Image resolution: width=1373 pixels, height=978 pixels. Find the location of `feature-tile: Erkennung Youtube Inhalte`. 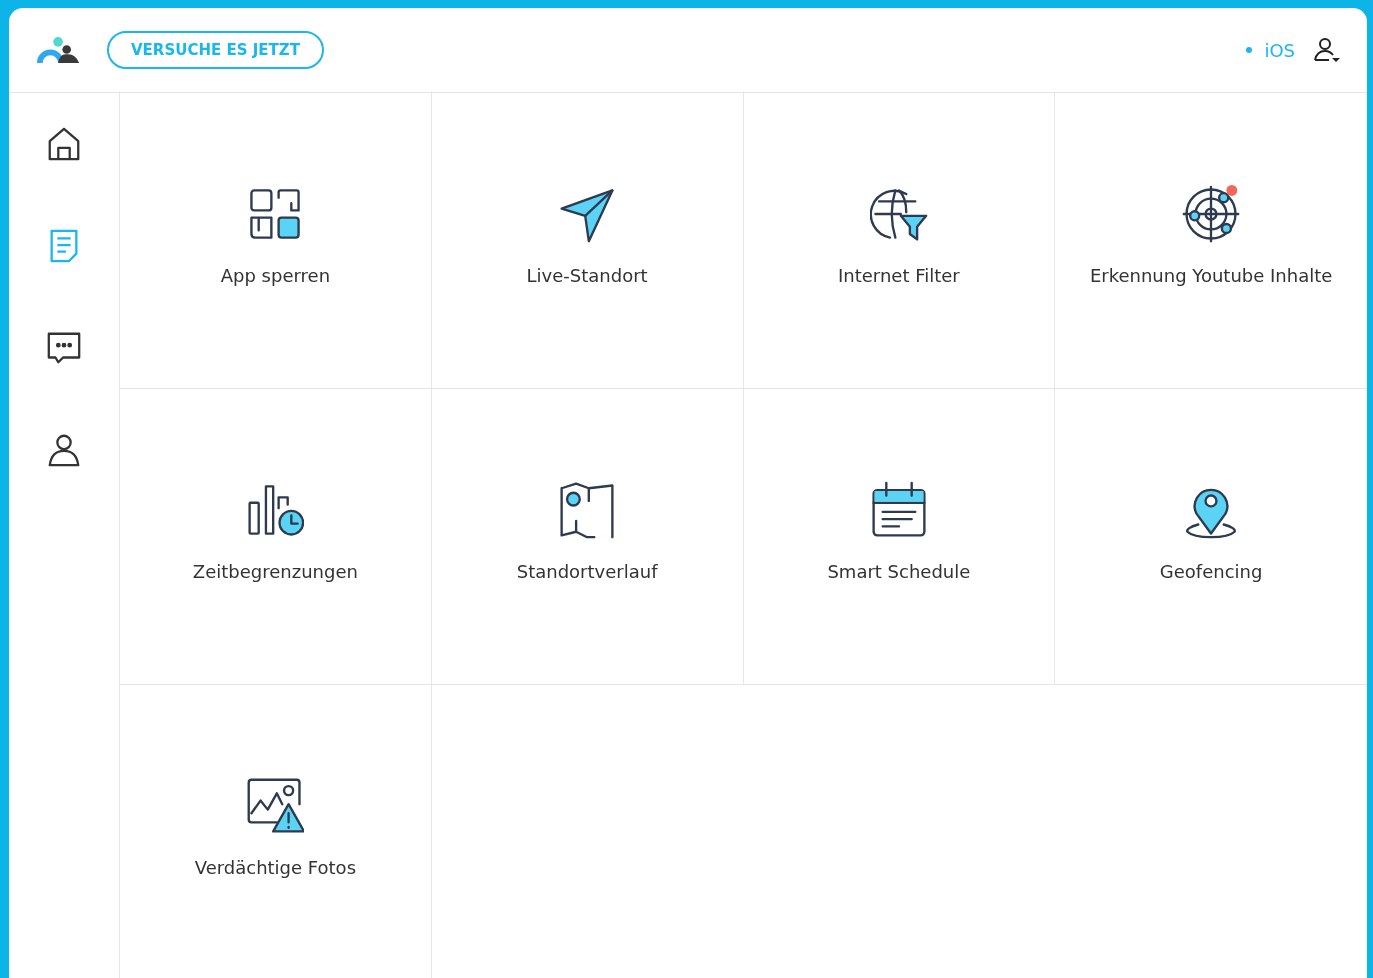

feature-tile: Erkennung Youtube Inhalte is located at coordinates (1211, 241).